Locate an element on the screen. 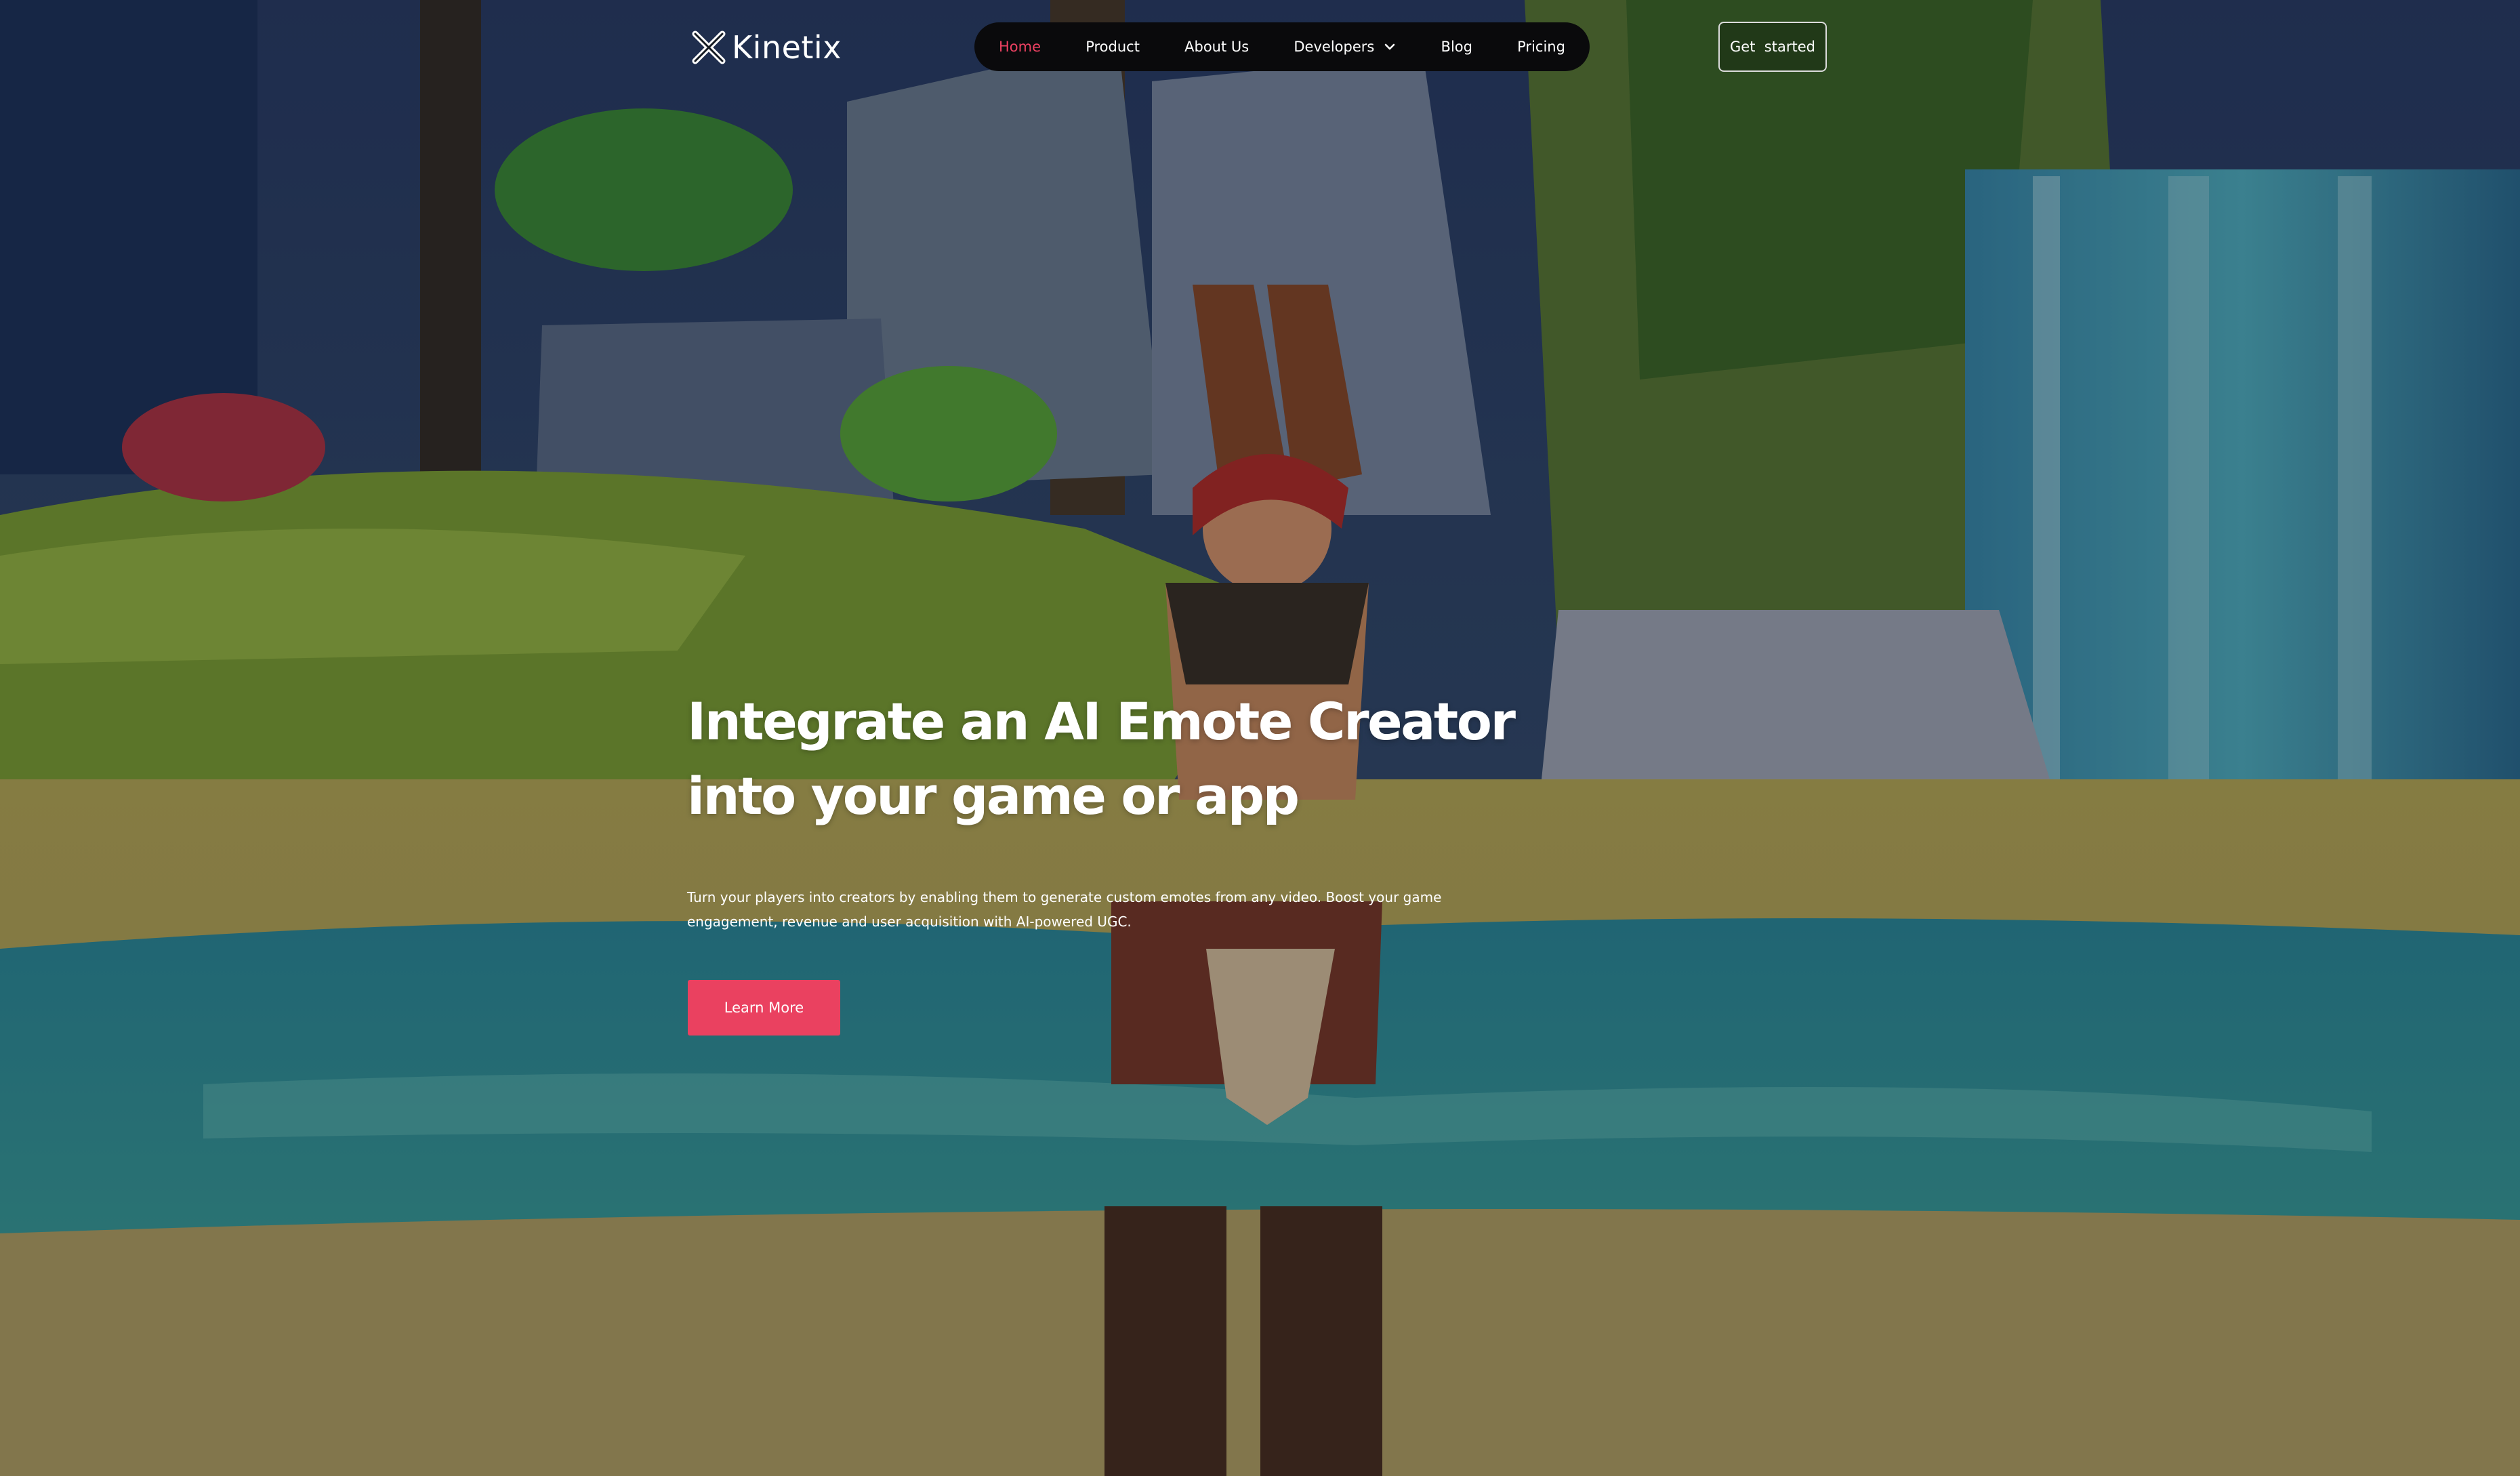  nav-item-home: Home is located at coordinates (1020, 47).